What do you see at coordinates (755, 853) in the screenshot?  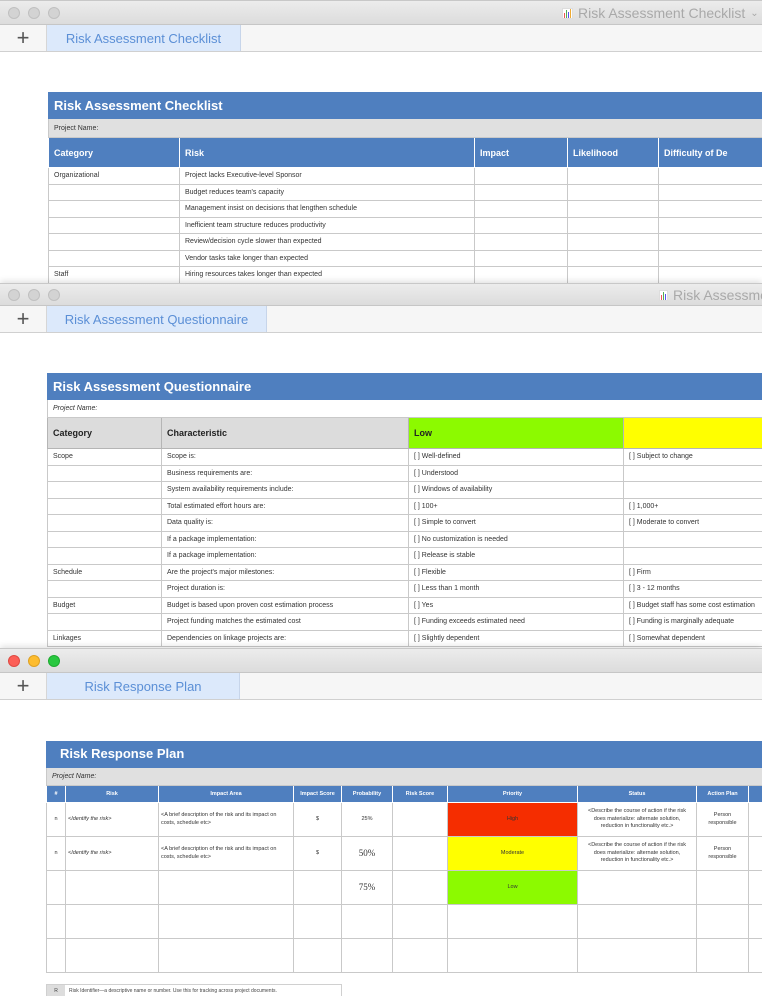 I see `table-cell: N` at bounding box center [755, 853].